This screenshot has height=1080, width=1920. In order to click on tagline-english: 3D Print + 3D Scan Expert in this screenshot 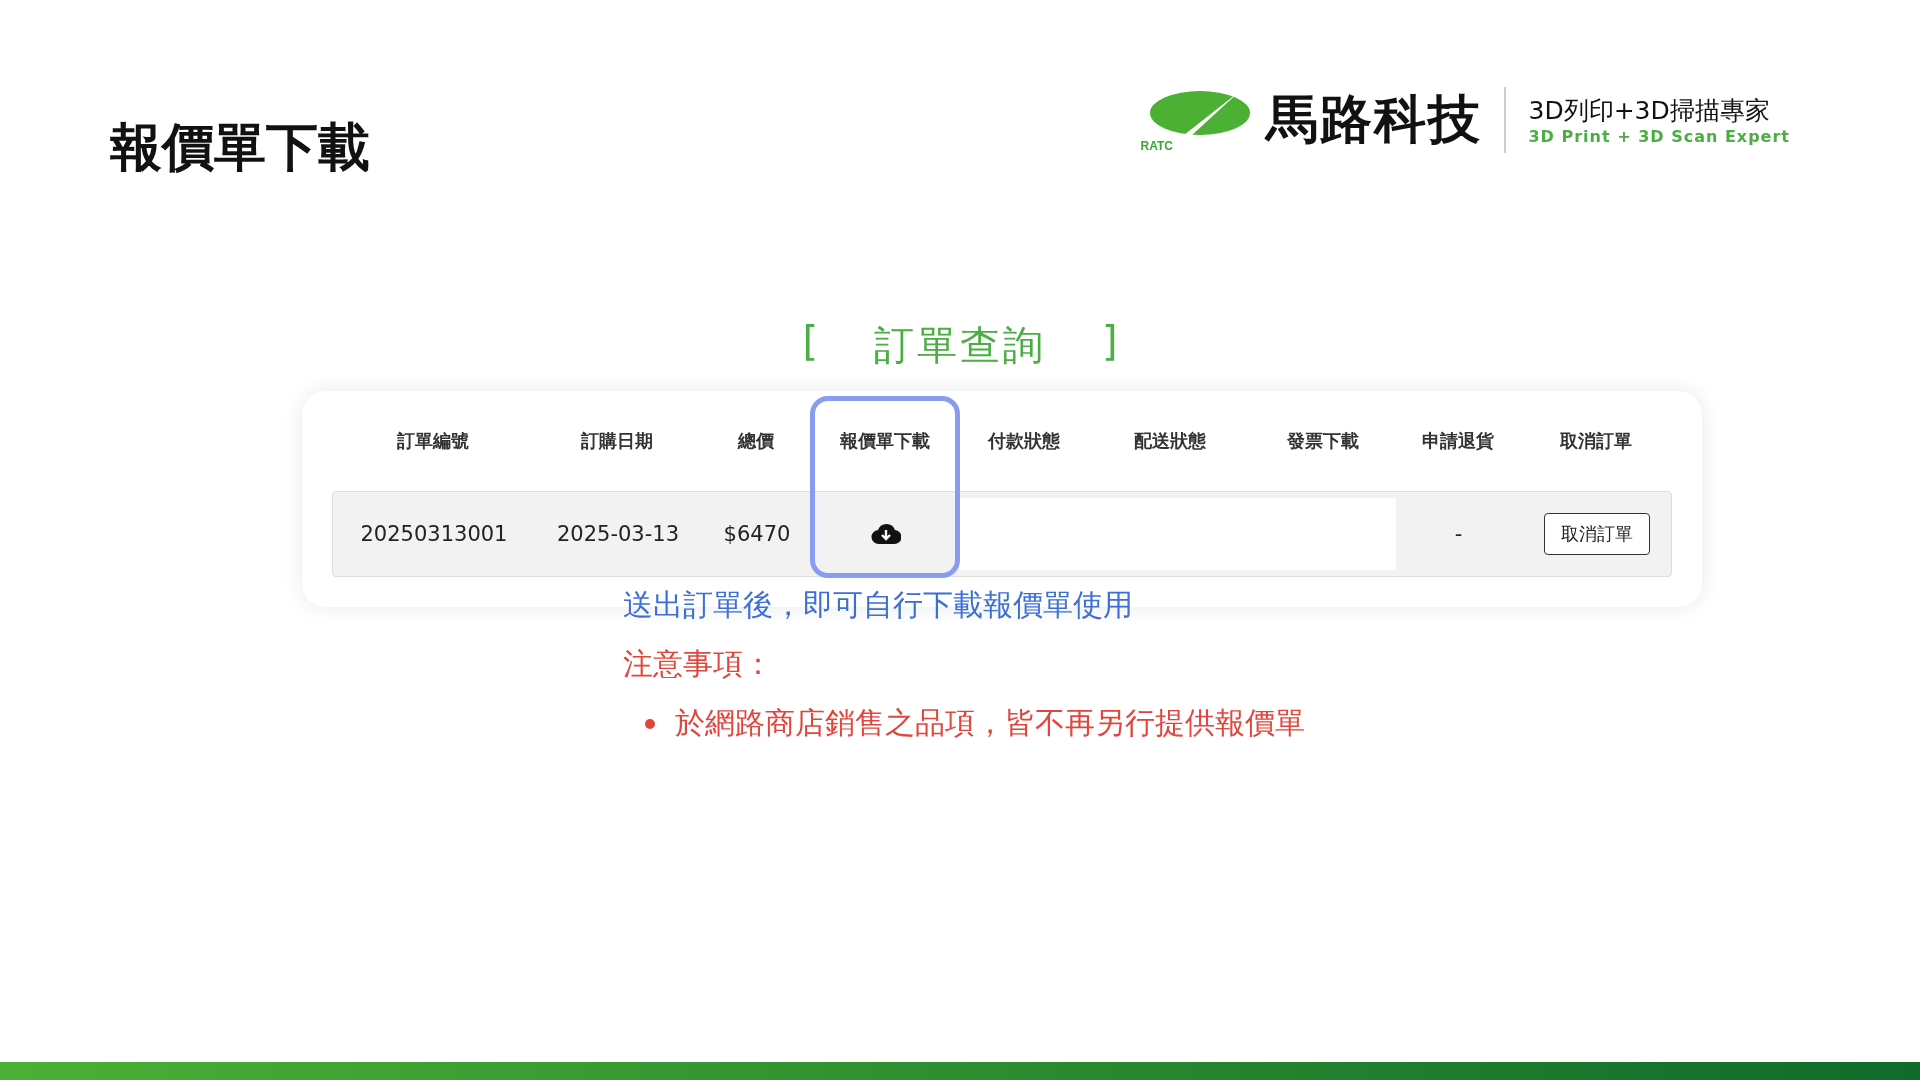, I will do `click(1659, 136)`.